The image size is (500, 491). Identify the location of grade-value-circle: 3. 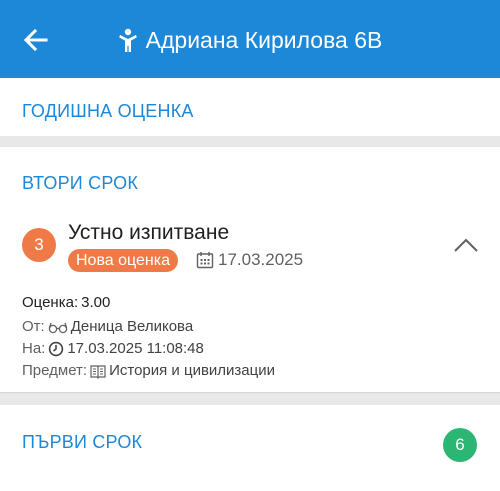
(39, 245).